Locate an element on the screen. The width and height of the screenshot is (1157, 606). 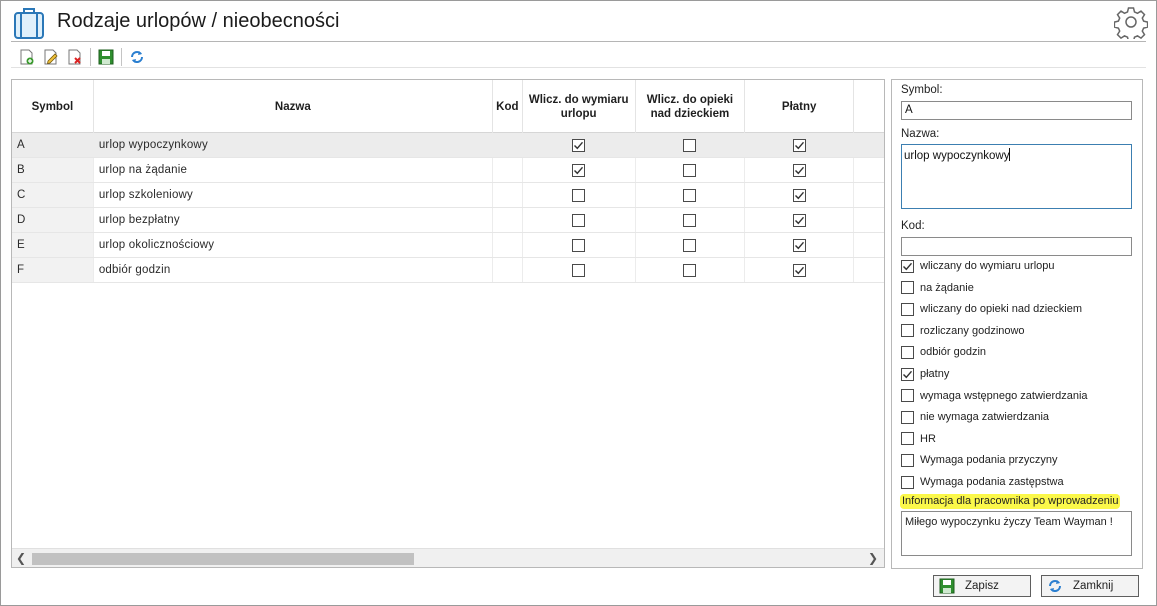
column-header-platny: Płatny is located at coordinates (800, 106).